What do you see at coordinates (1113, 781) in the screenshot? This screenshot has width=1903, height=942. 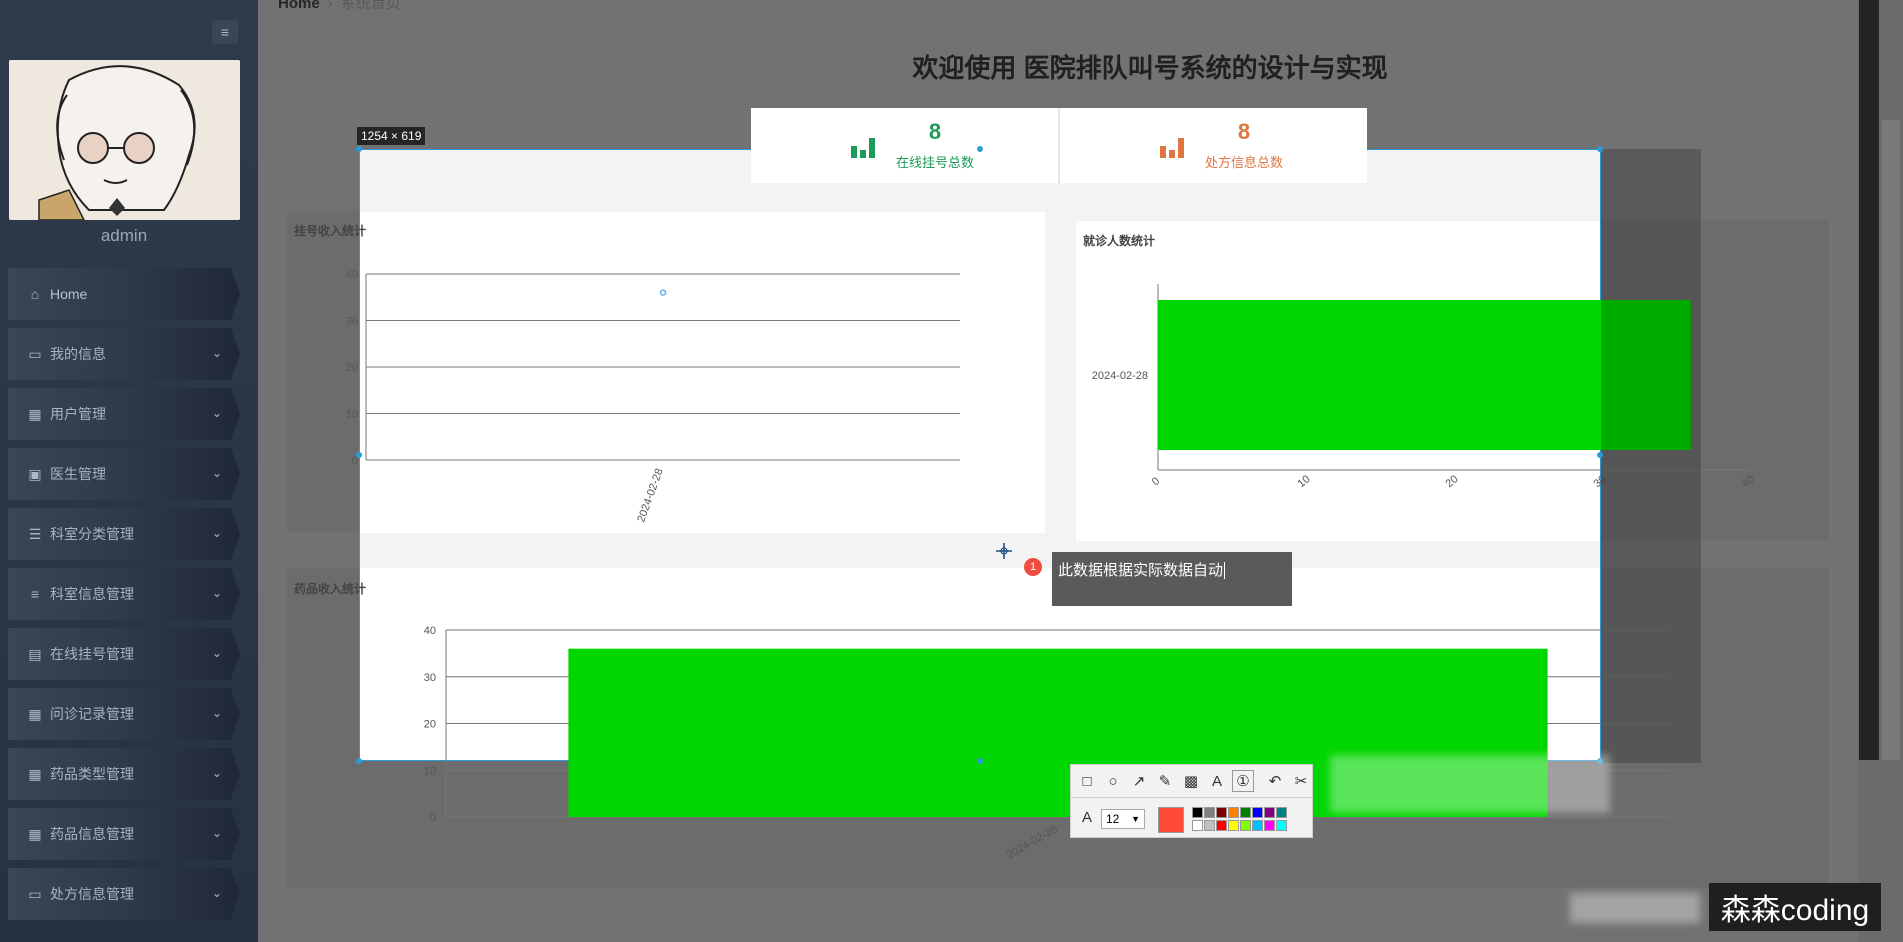 I see `ellipse-tool-icon: ○` at bounding box center [1113, 781].